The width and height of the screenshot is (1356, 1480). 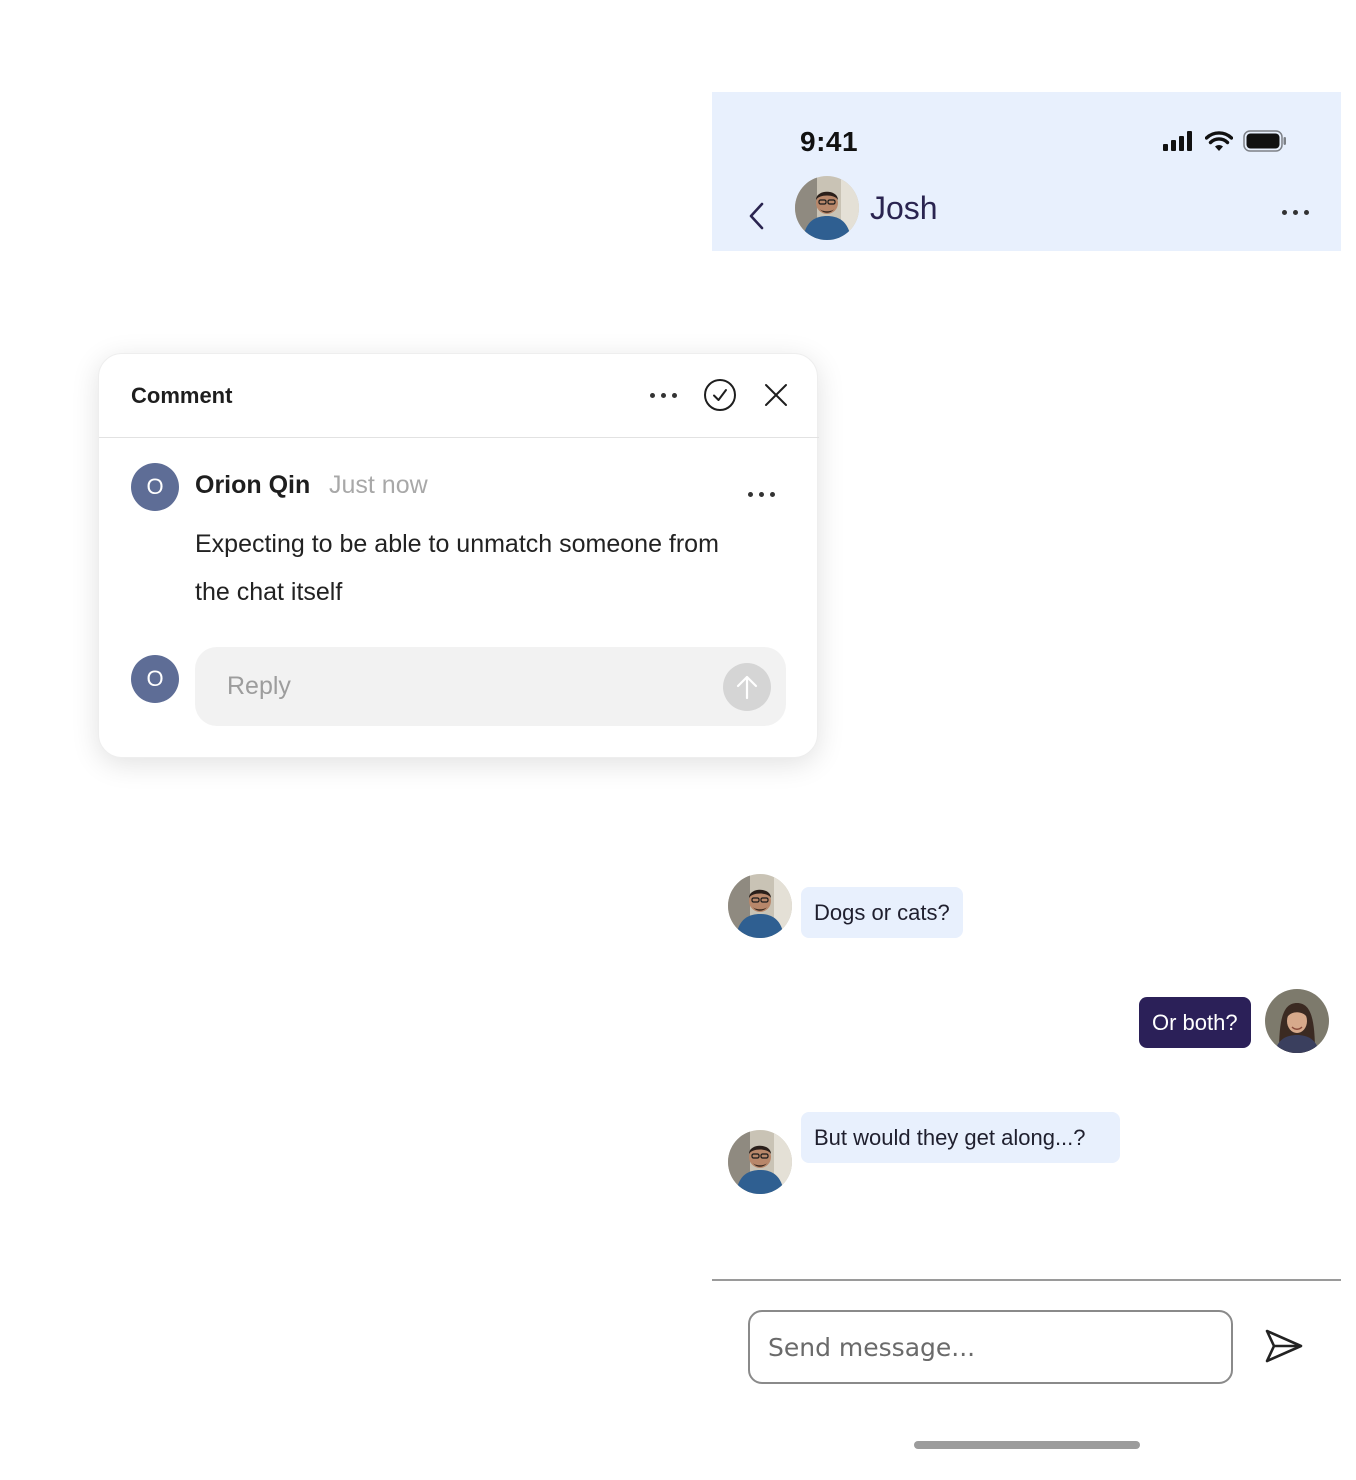 I want to click on reply-box, so click(x=490, y=686).